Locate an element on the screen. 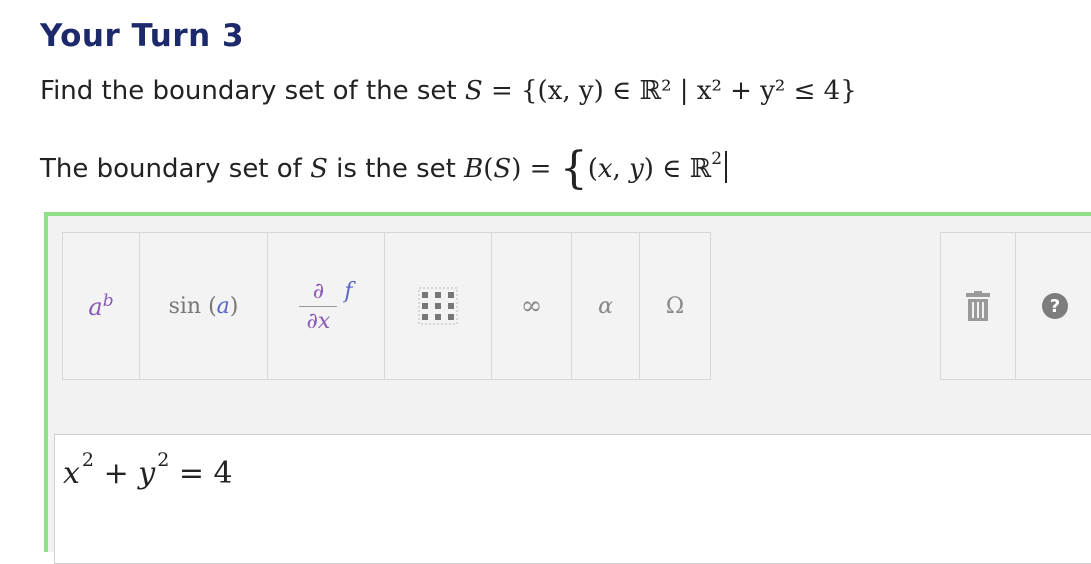  help-button: ? is located at coordinates (1053, 306).